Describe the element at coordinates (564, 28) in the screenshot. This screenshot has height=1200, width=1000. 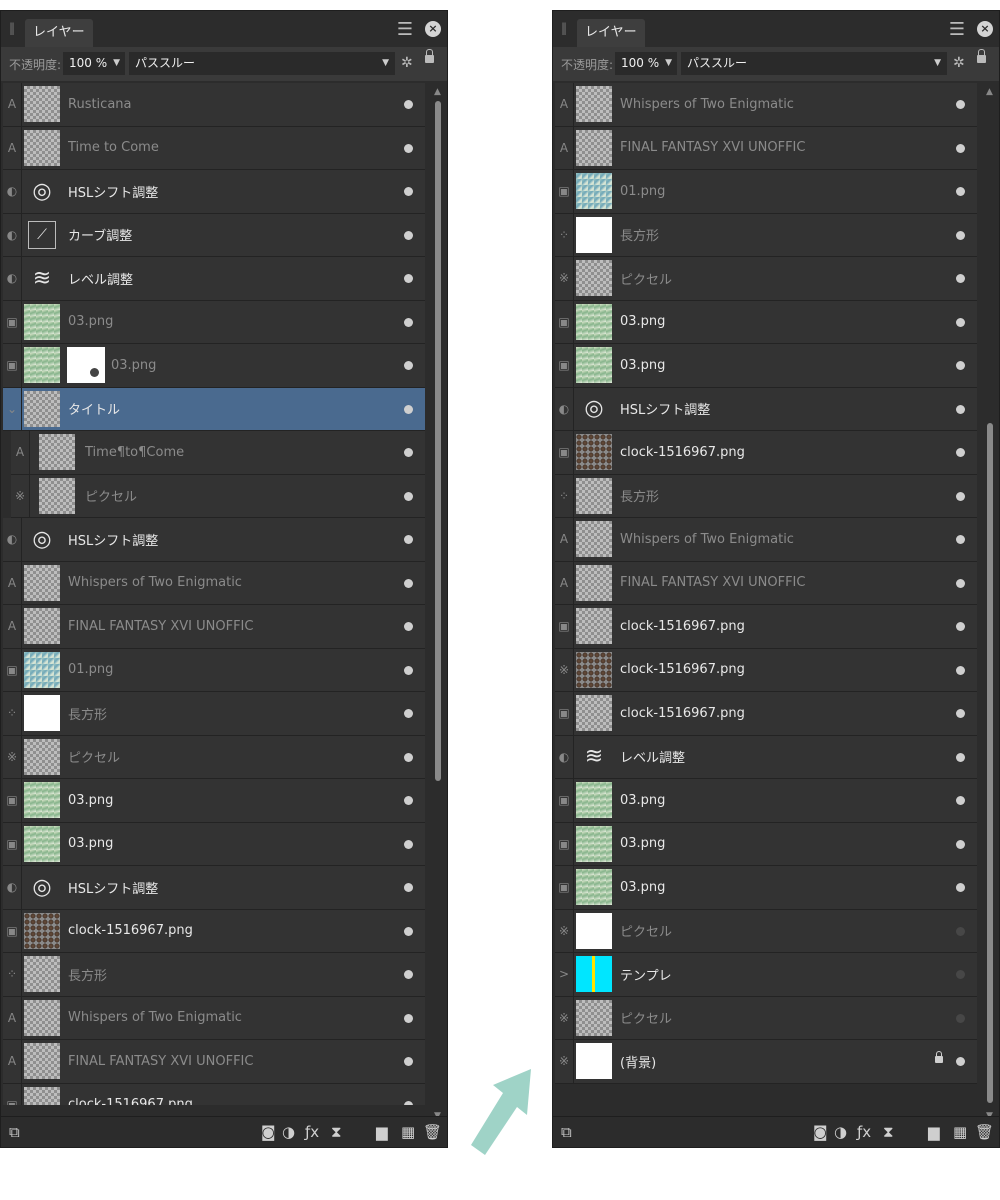
I see `drag-grip-icon: ||` at that location.